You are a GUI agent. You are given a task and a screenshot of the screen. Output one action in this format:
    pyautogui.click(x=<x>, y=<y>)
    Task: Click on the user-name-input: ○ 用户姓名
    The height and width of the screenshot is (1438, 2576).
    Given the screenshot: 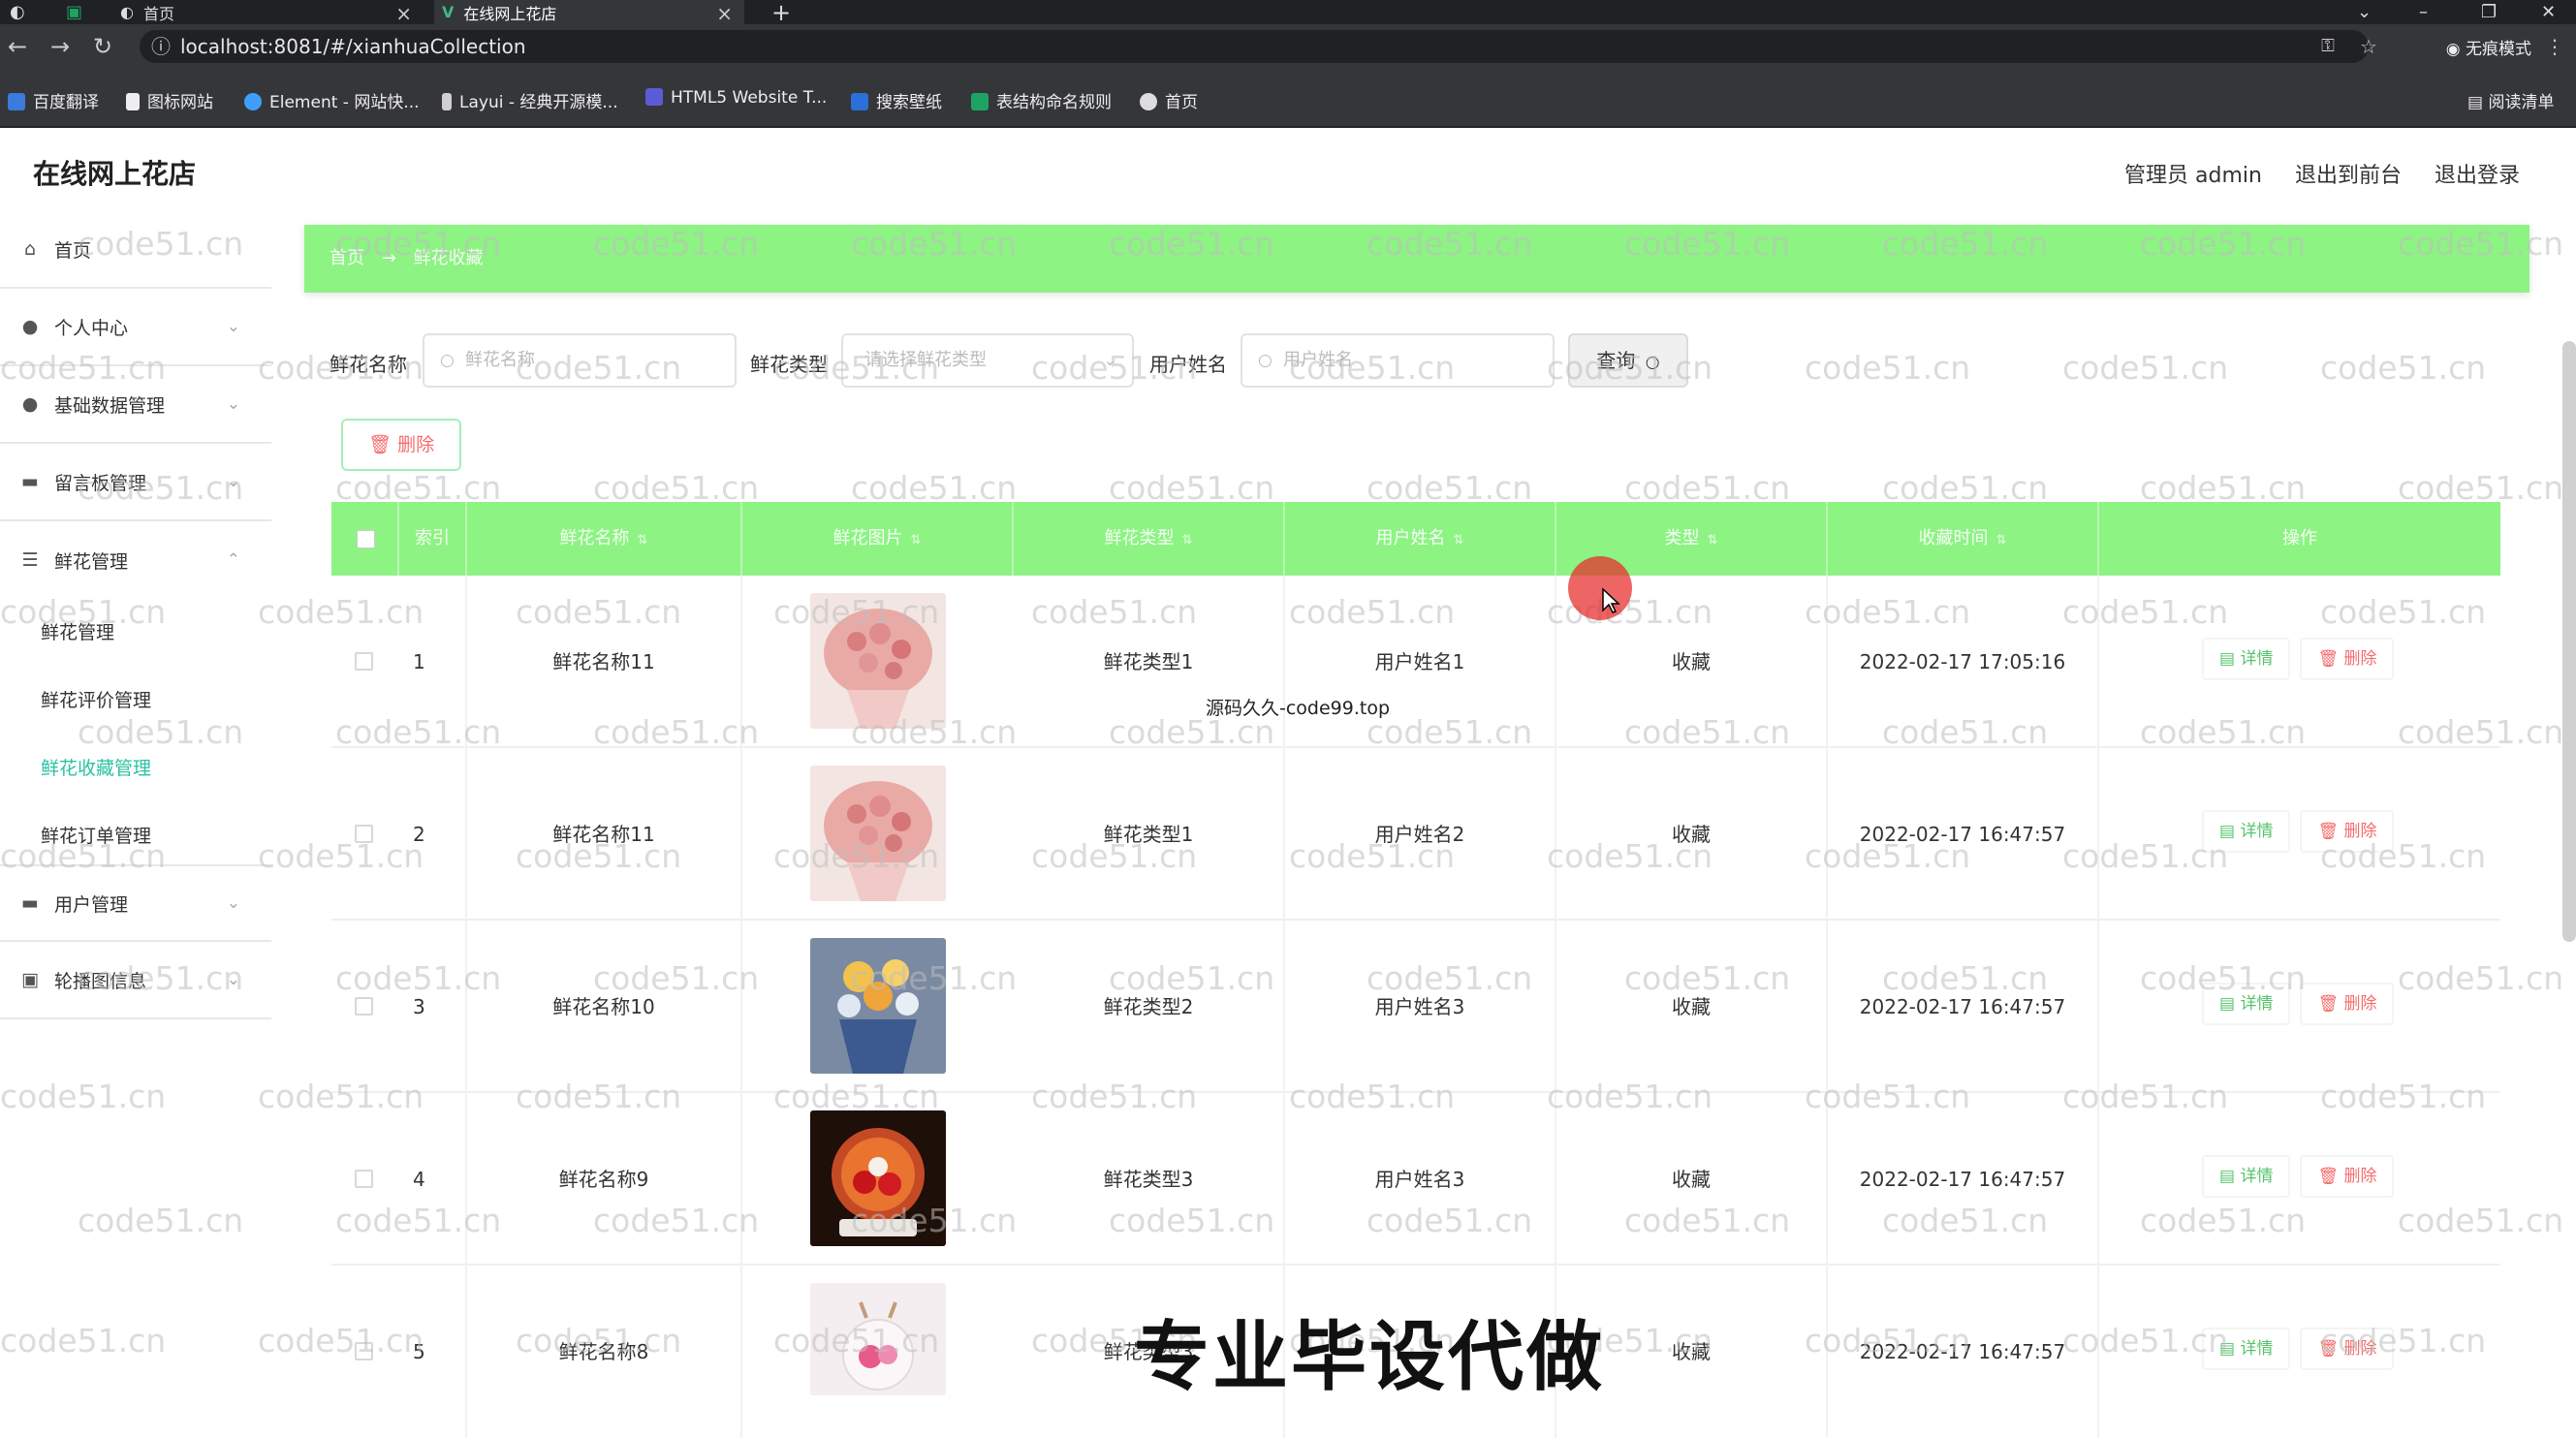 What is the action you would take?
    pyautogui.click(x=1398, y=360)
    